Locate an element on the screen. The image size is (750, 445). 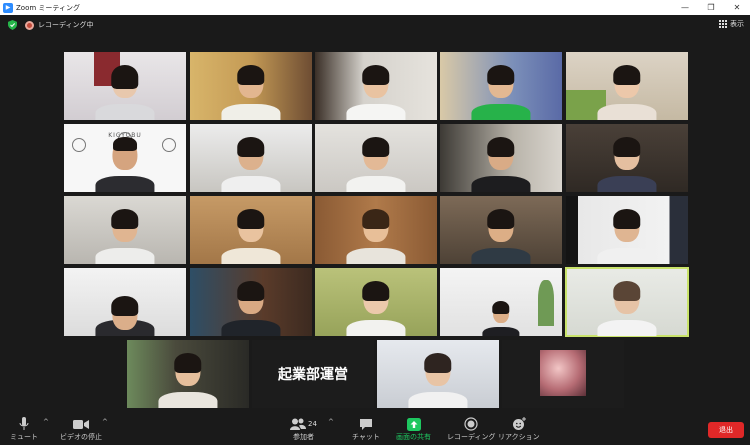
recording-indicator: レコーディング中 is located at coordinates (59, 25).